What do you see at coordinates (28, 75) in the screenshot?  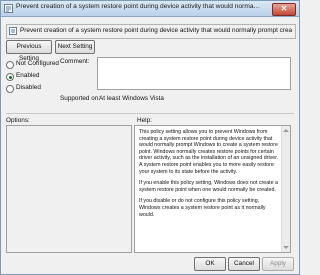 I see `radio-label: Enabled` at bounding box center [28, 75].